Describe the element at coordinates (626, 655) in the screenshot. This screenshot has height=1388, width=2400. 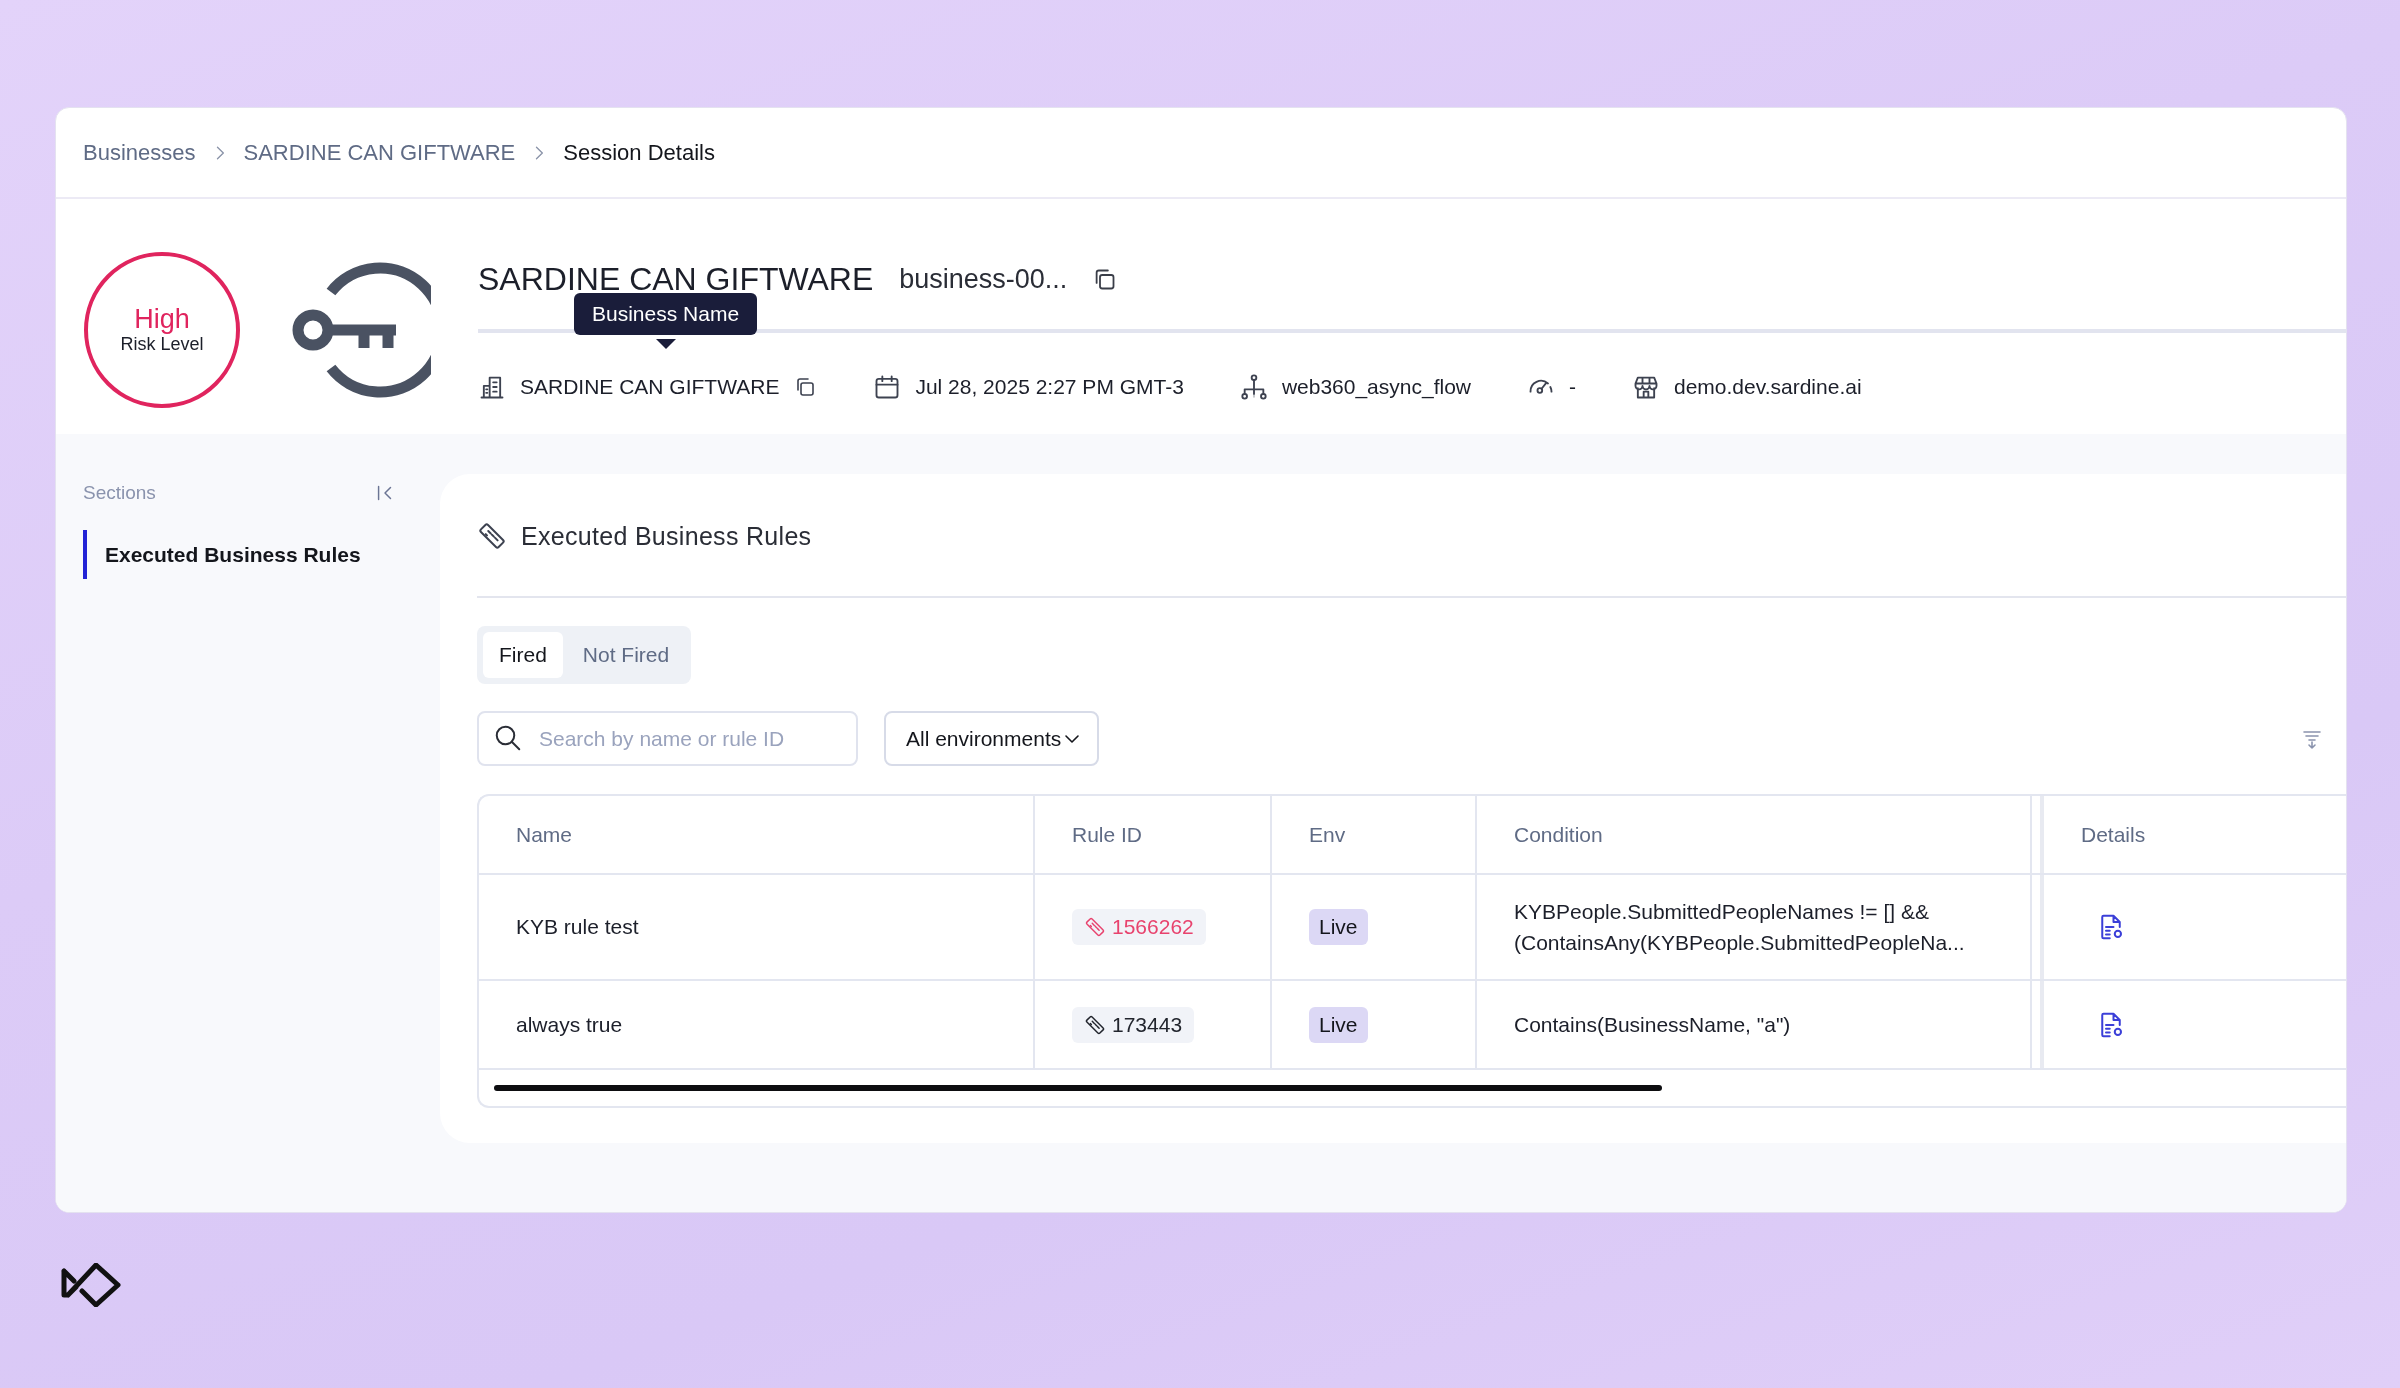
I see `tab: Not Fired` at that location.